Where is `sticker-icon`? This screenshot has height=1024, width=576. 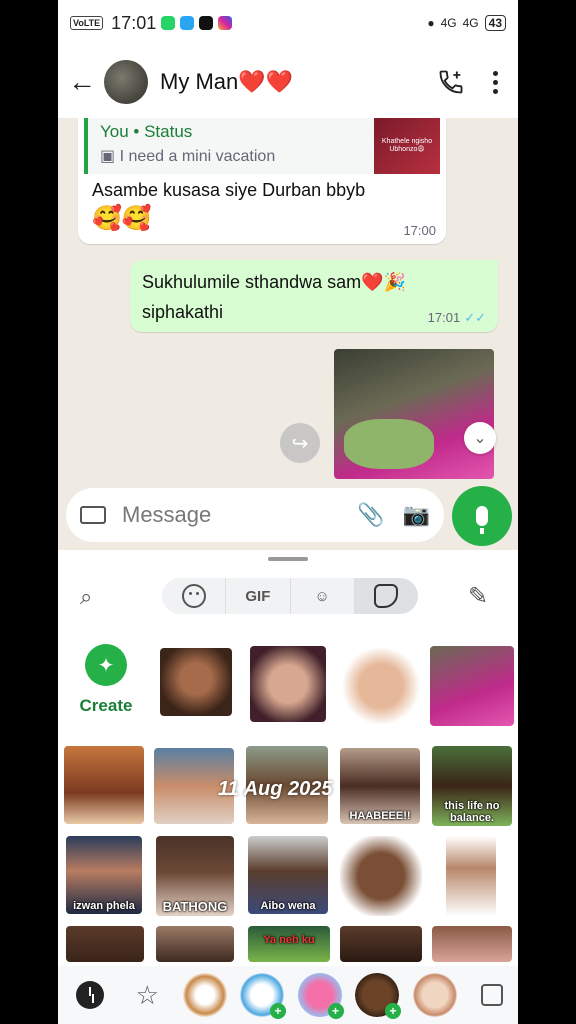
sticker-icon is located at coordinates (386, 596).